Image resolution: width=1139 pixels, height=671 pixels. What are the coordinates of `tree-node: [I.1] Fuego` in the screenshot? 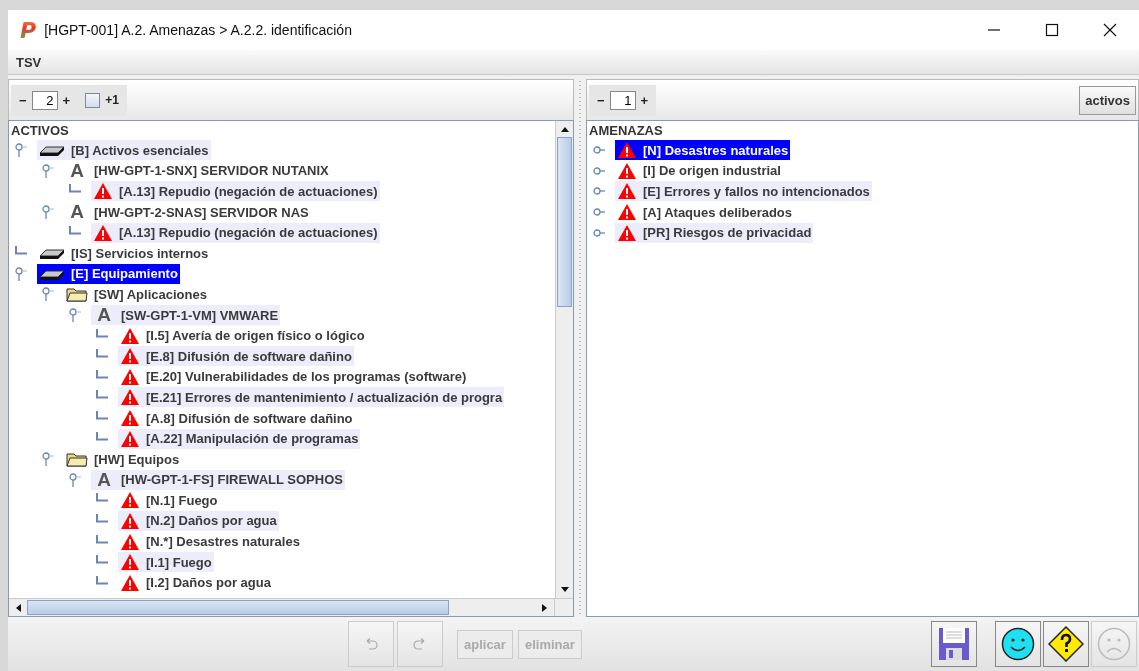 It's located at (166, 562).